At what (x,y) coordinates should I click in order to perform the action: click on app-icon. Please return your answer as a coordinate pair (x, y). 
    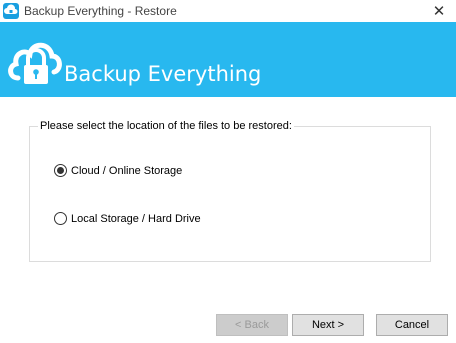
    Looking at the image, I should click on (11, 11).